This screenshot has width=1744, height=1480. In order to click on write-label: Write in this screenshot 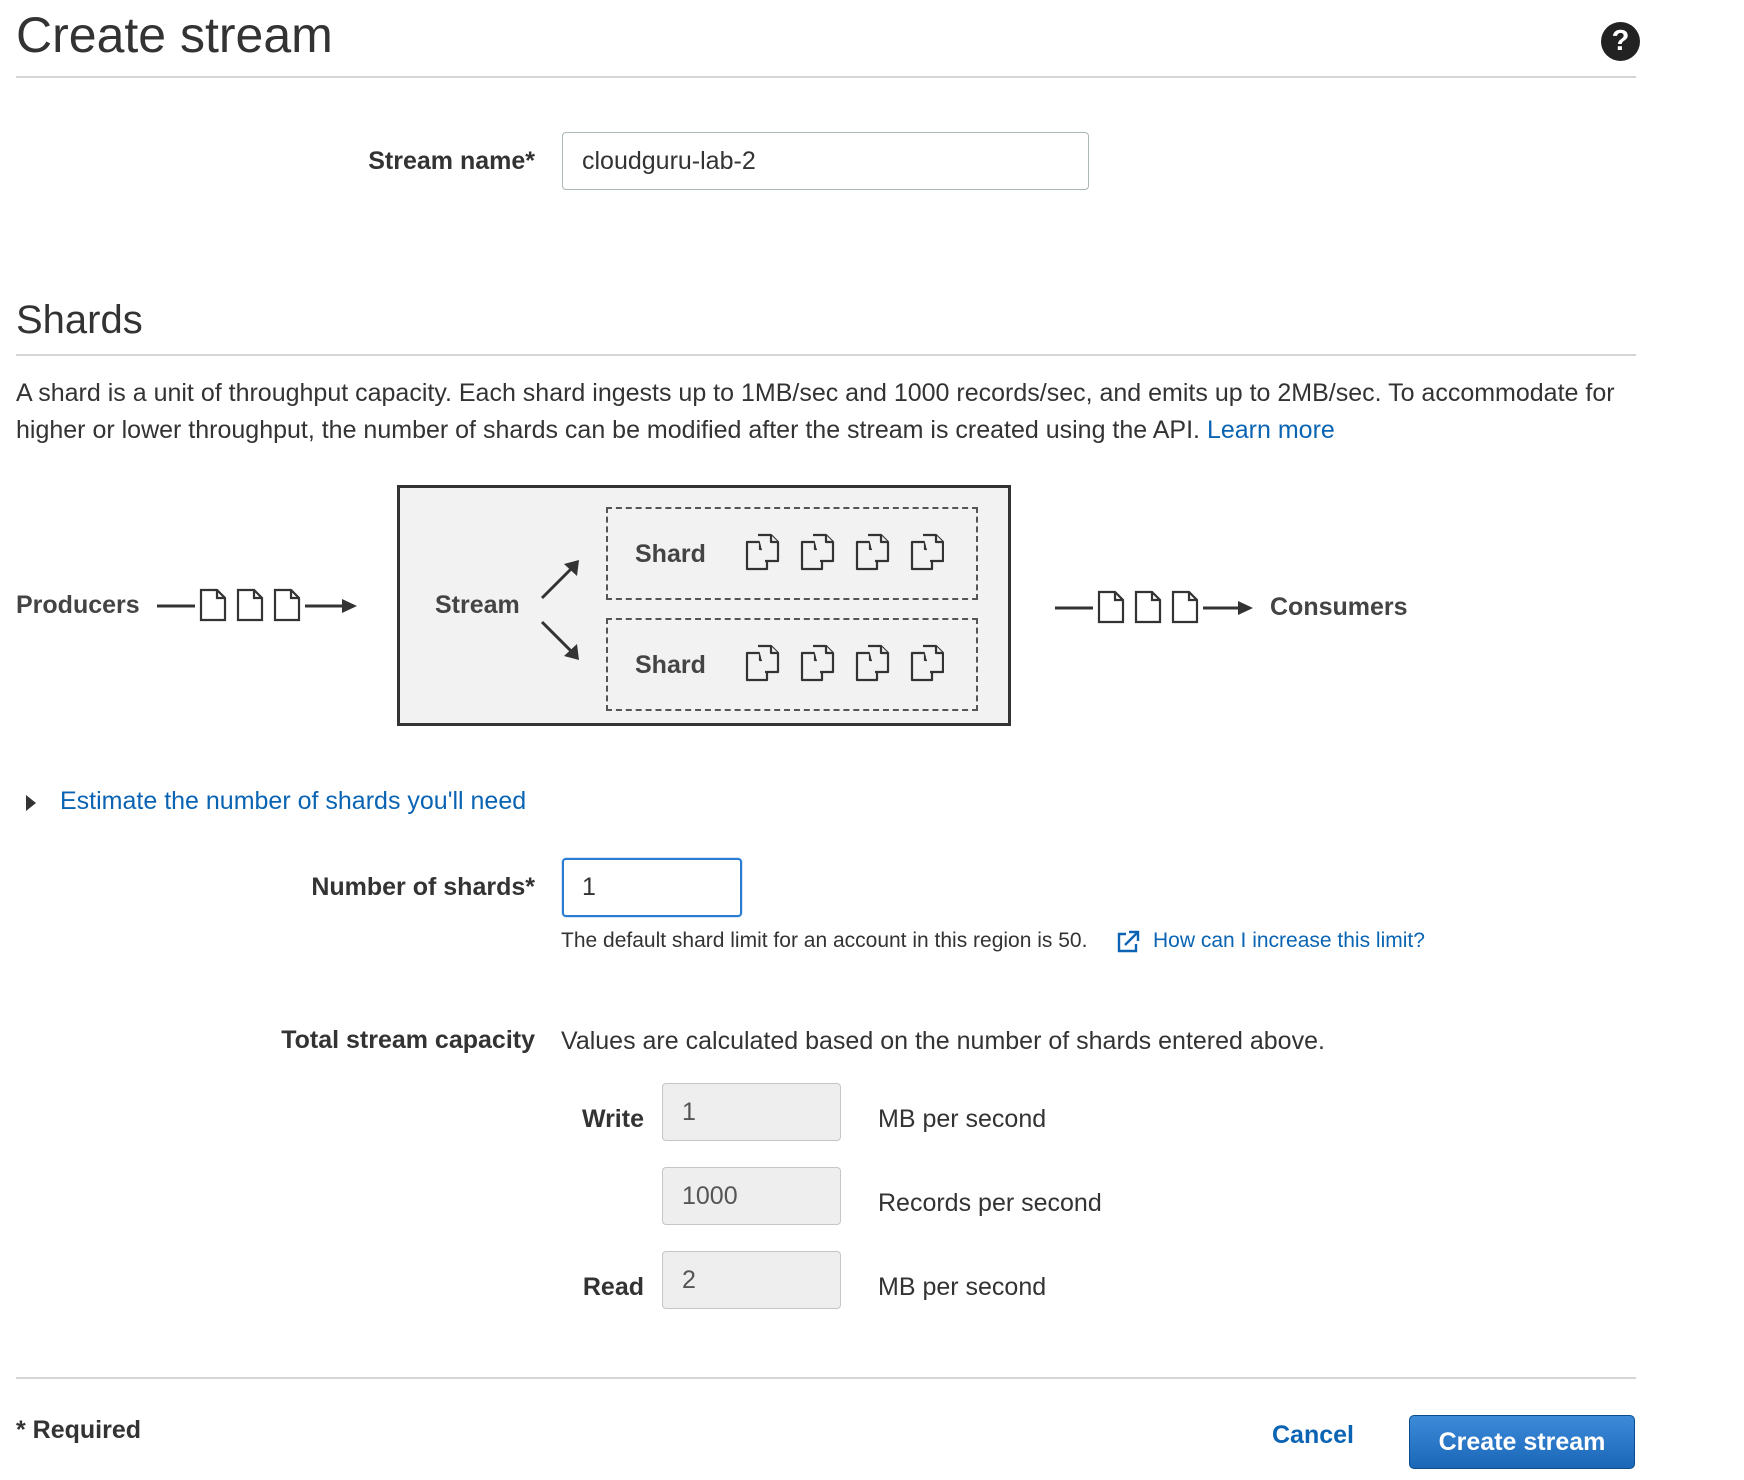, I will do `click(612, 1119)`.